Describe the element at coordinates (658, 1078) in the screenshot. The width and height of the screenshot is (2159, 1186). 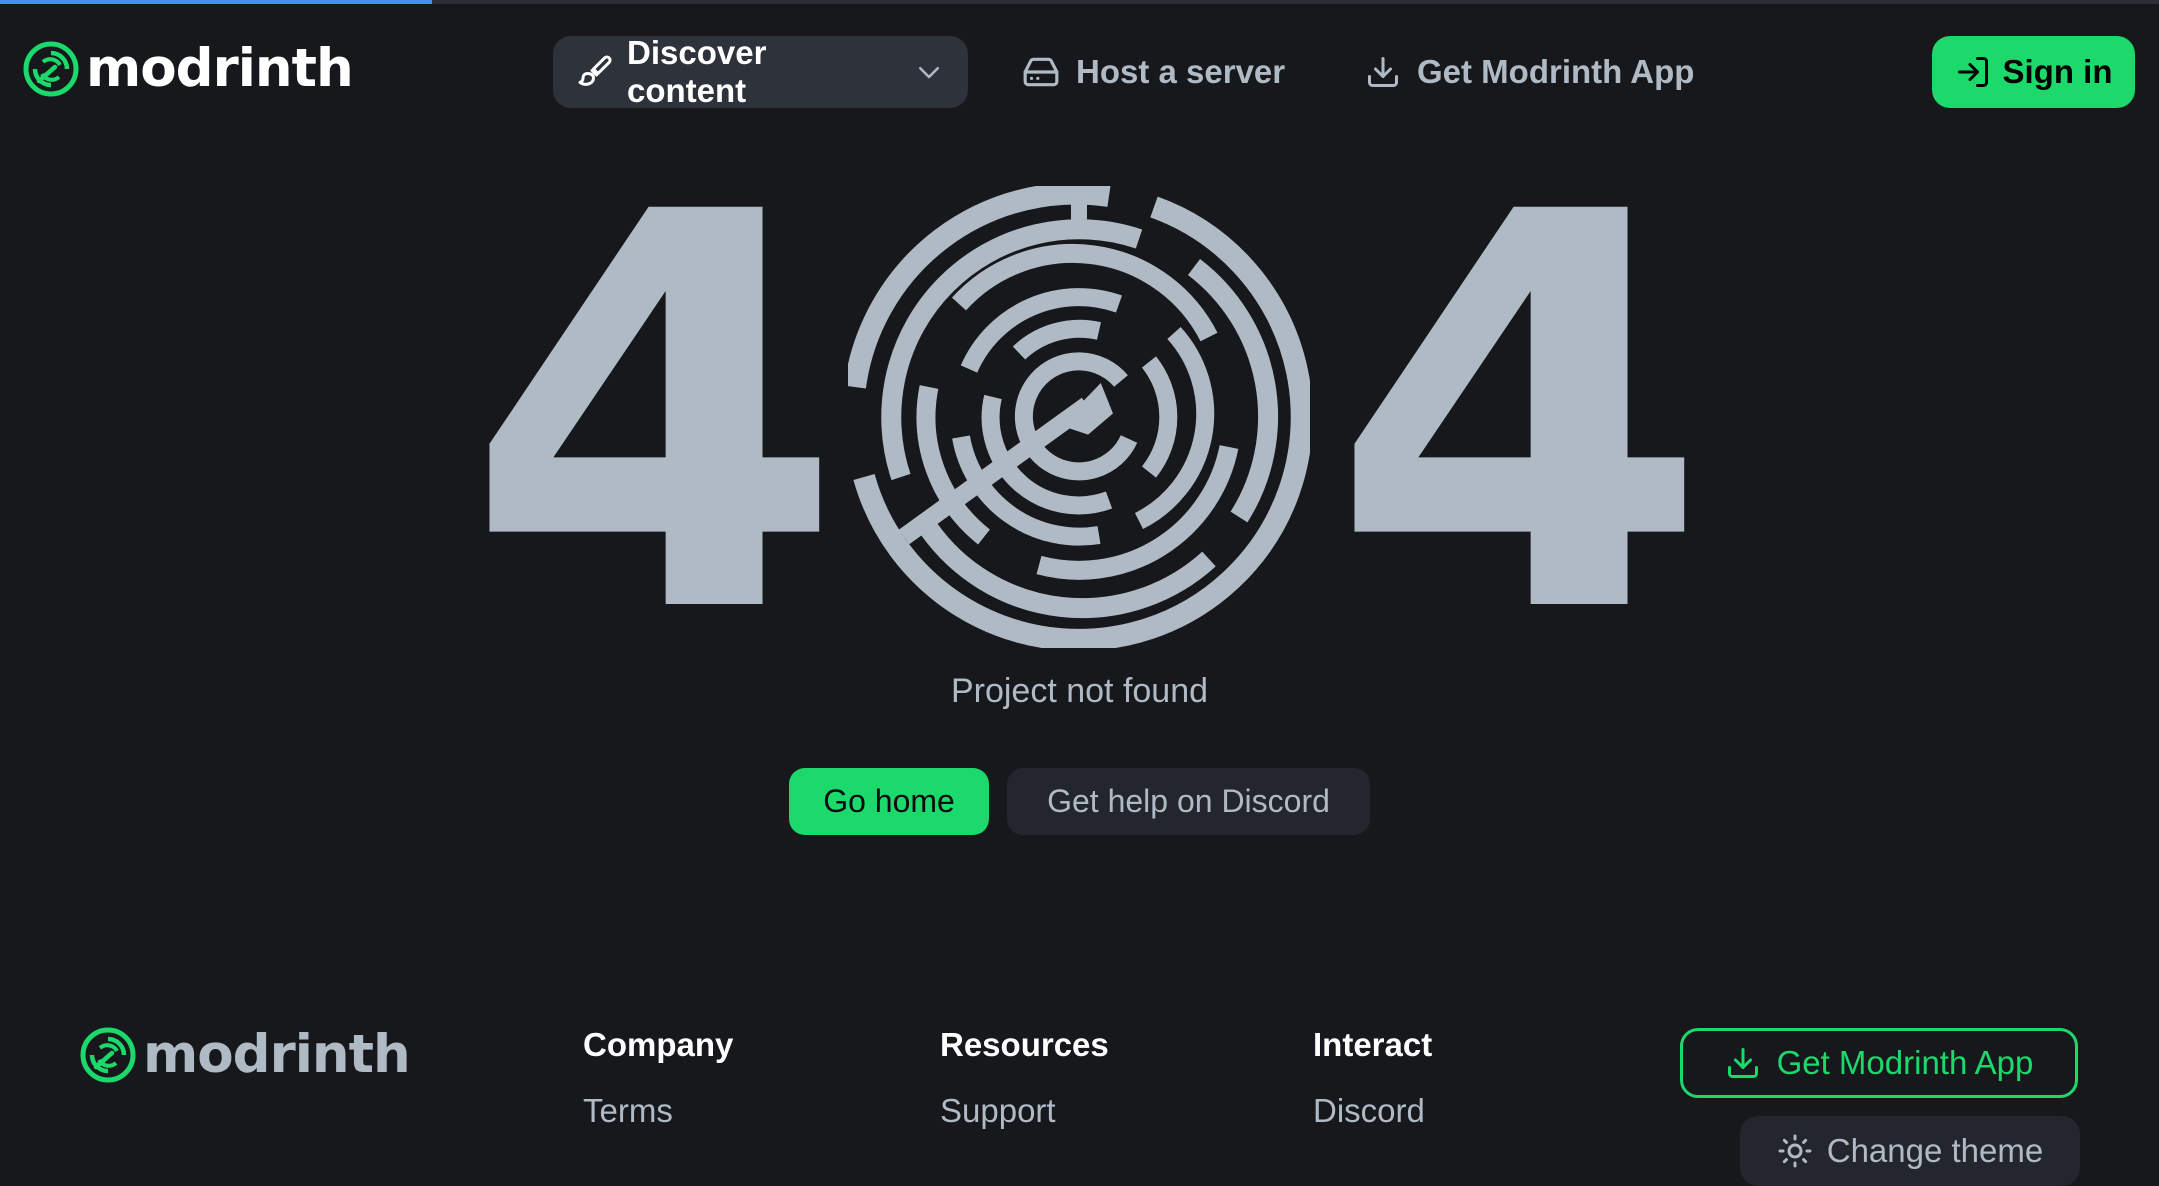
I see `footer-column-company: Company Terms` at that location.